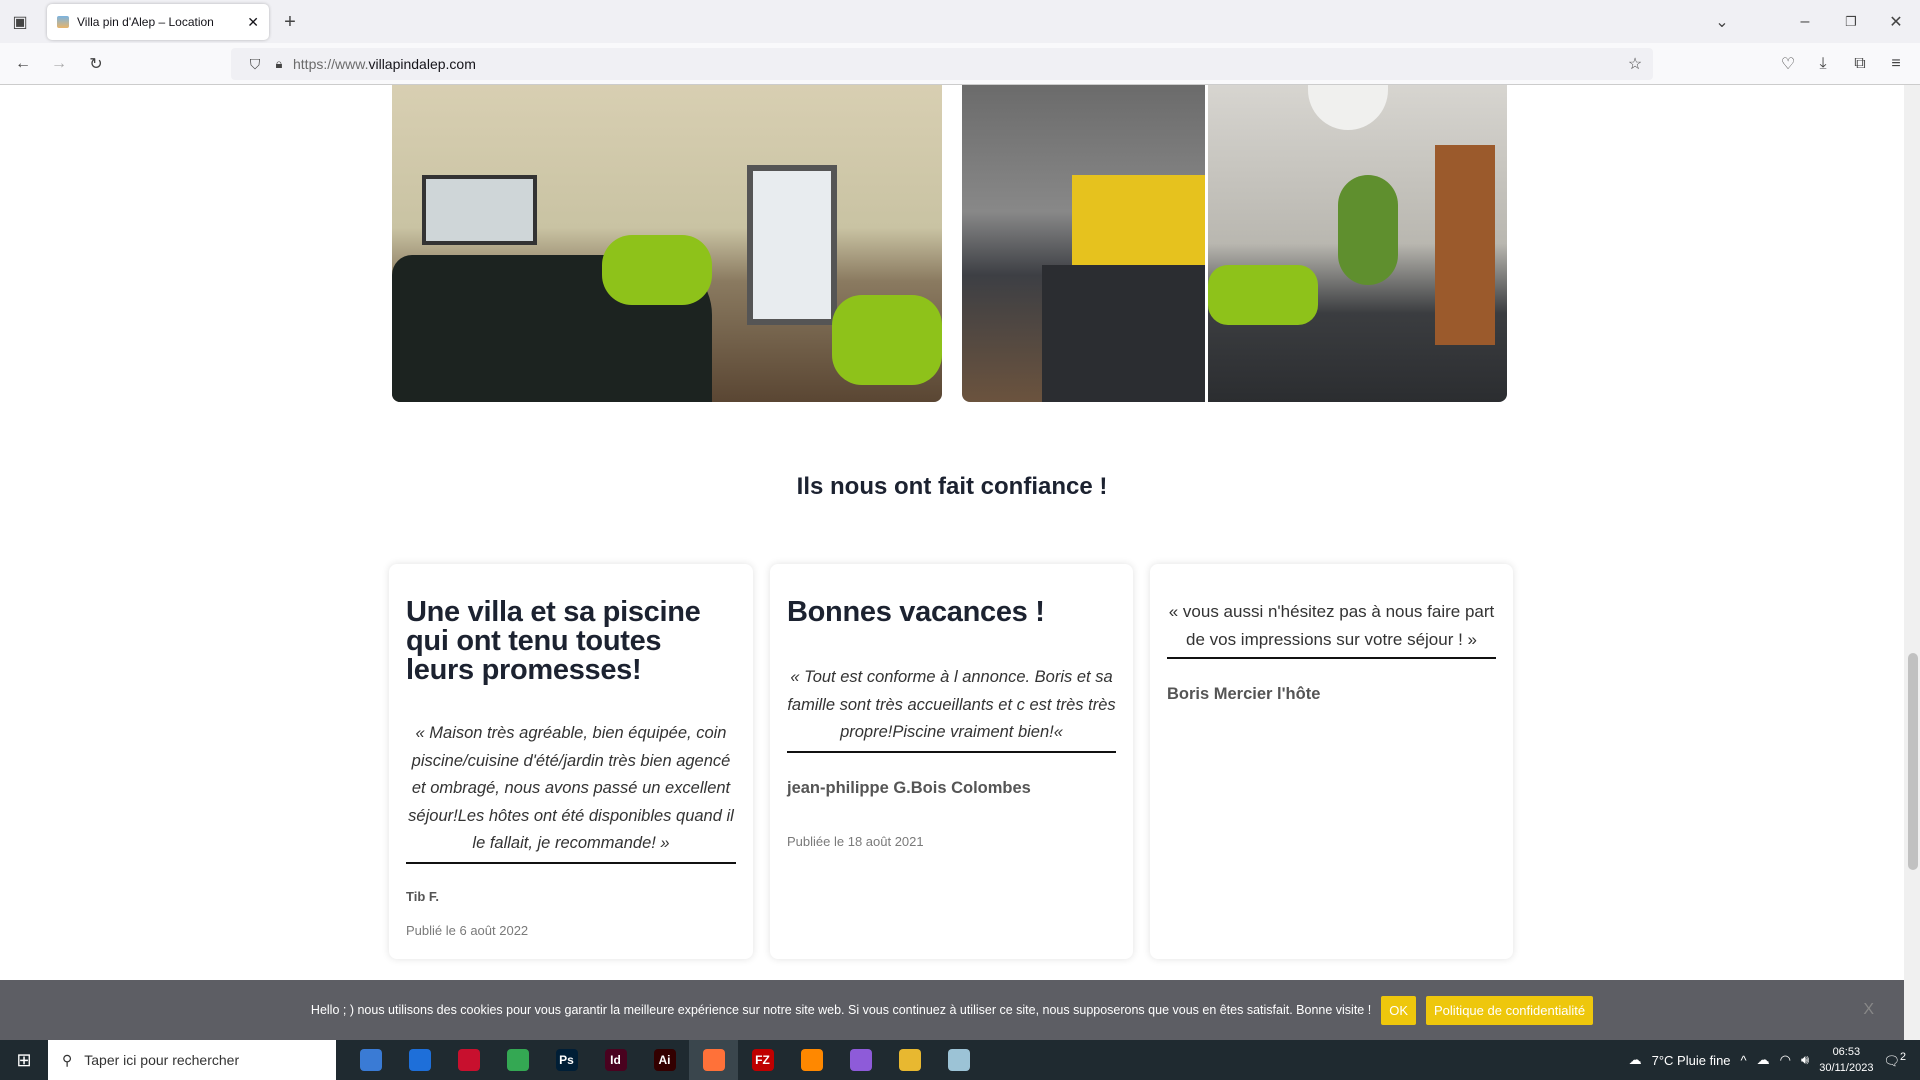  Describe the element at coordinates (909, 787) in the screenshot. I see `testimonial-author: jean-philippe G.Bois Colombes` at that location.